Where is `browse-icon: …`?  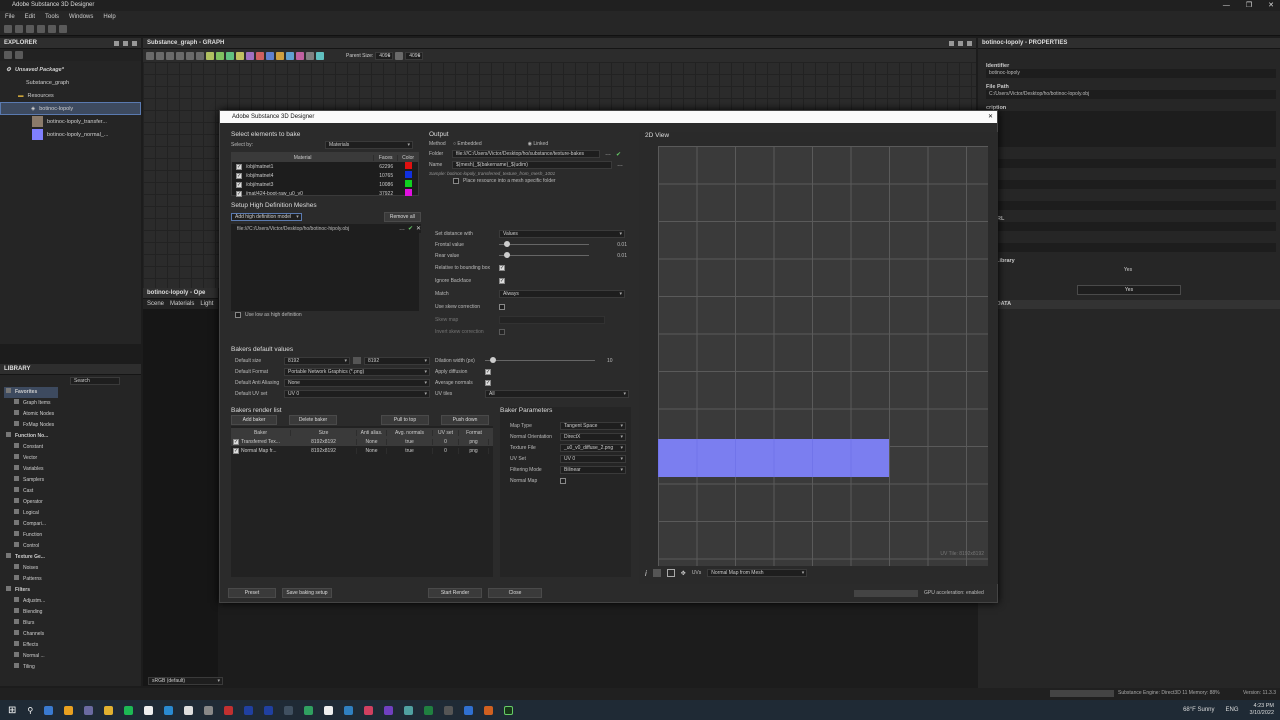 browse-icon: … is located at coordinates (608, 154).